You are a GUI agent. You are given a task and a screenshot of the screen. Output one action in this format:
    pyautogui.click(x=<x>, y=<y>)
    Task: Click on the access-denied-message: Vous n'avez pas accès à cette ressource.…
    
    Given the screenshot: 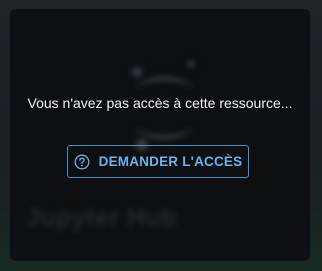 What is the action you would take?
    pyautogui.click(x=160, y=103)
    